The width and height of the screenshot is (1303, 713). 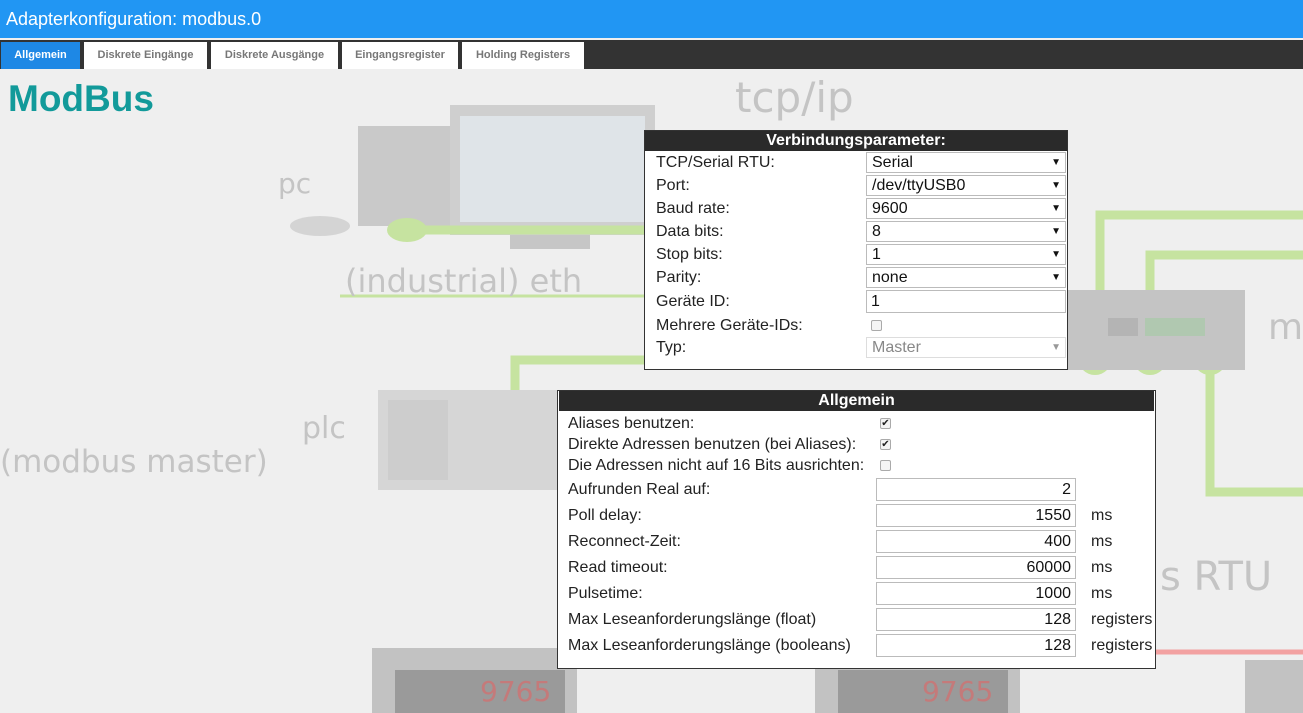 What do you see at coordinates (671, 347) in the screenshot?
I see `typ-label: Typ:` at bounding box center [671, 347].